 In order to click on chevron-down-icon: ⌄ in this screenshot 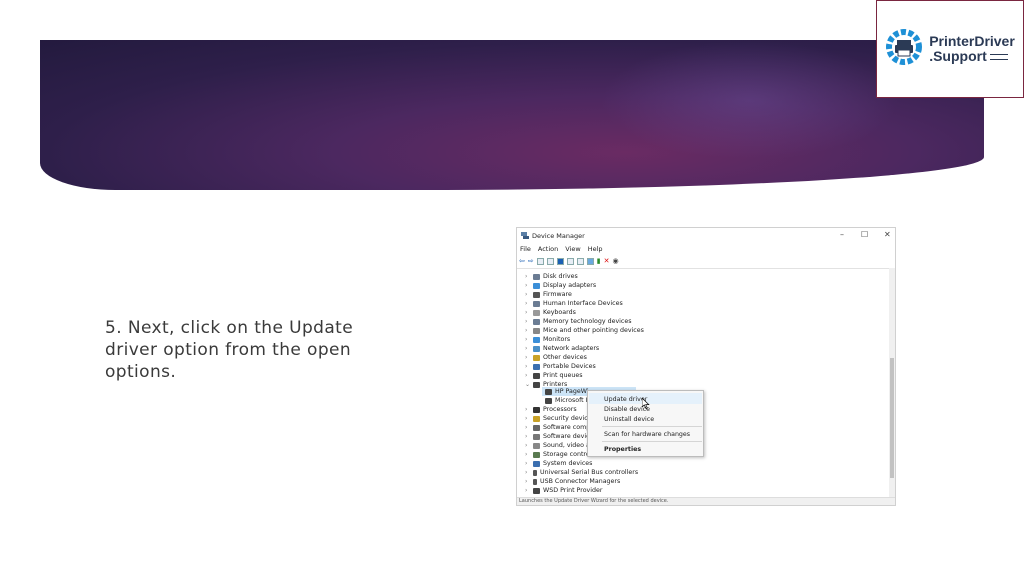, I will do `click(528, 384)`.